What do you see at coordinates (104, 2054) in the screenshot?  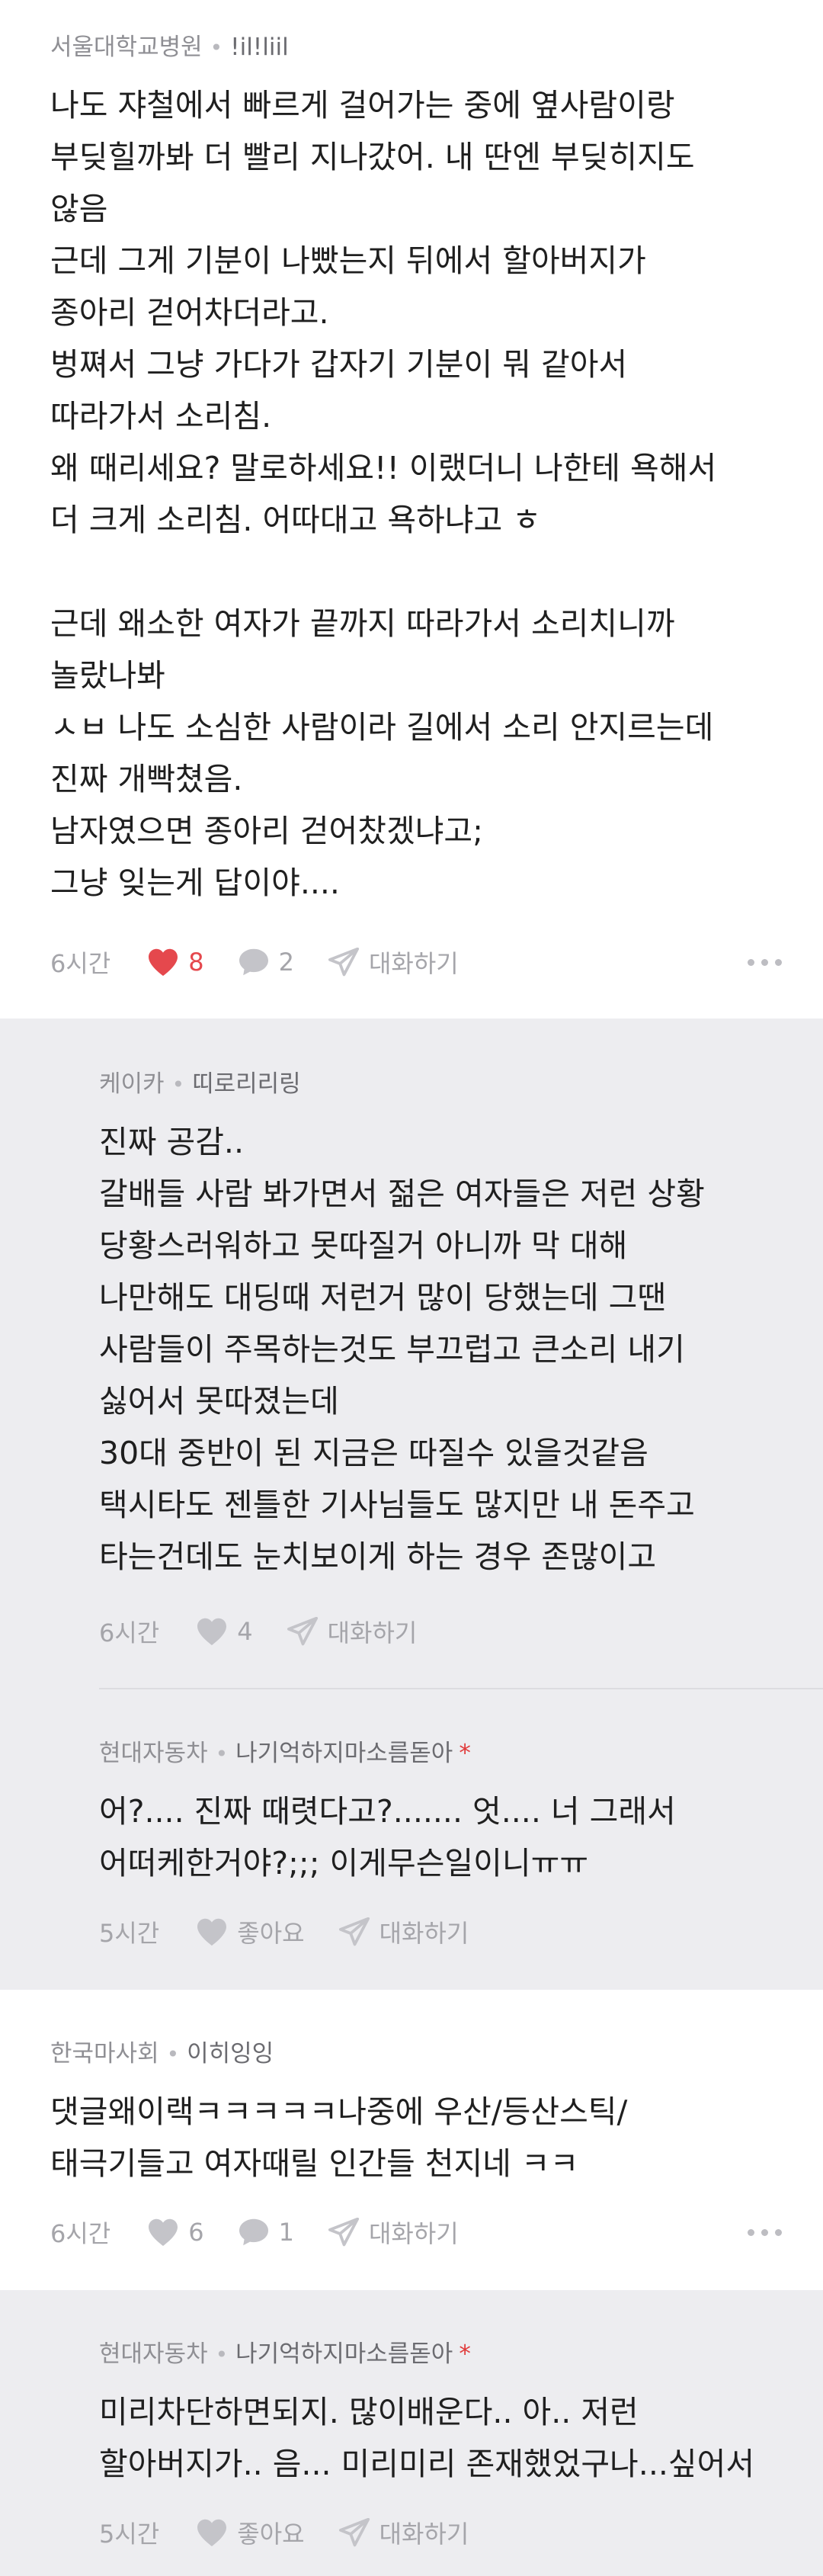 I see `company-name: 한국마사회` at bounding box center [104, 2054].